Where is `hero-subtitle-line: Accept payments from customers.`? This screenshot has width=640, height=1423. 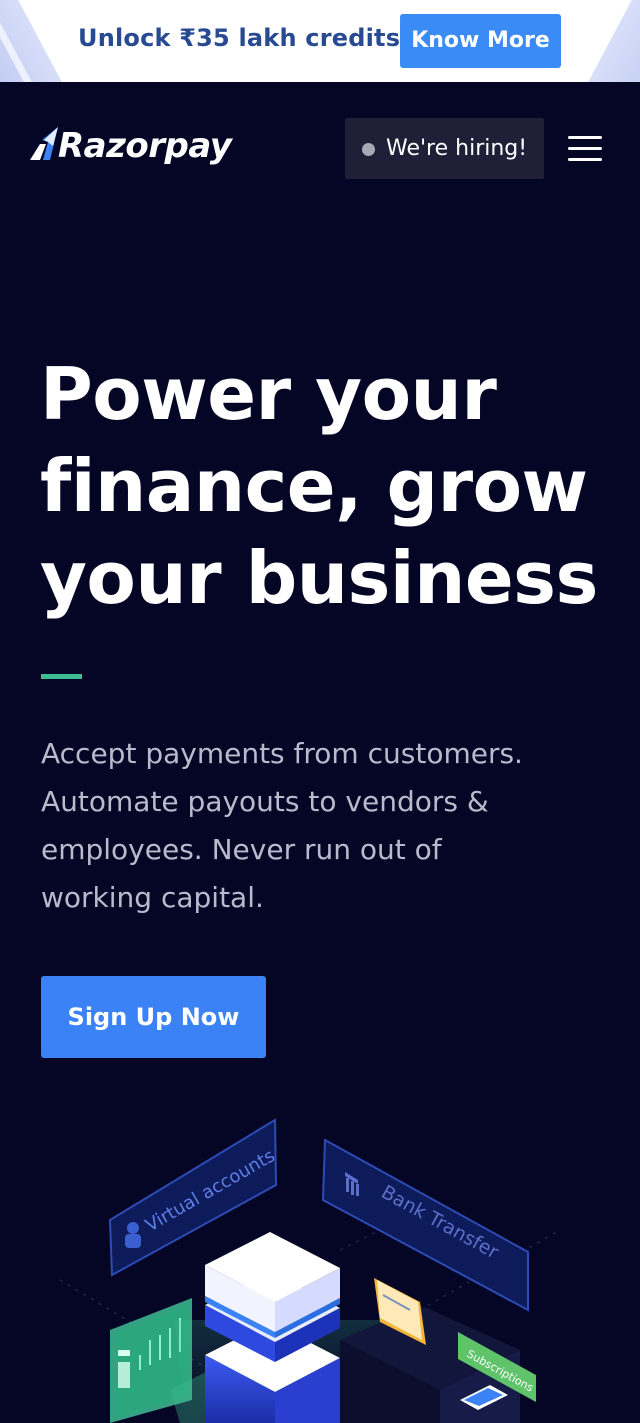
hero-subtitle-line: Accept payments from customers. is located at coordinates (282, 753).